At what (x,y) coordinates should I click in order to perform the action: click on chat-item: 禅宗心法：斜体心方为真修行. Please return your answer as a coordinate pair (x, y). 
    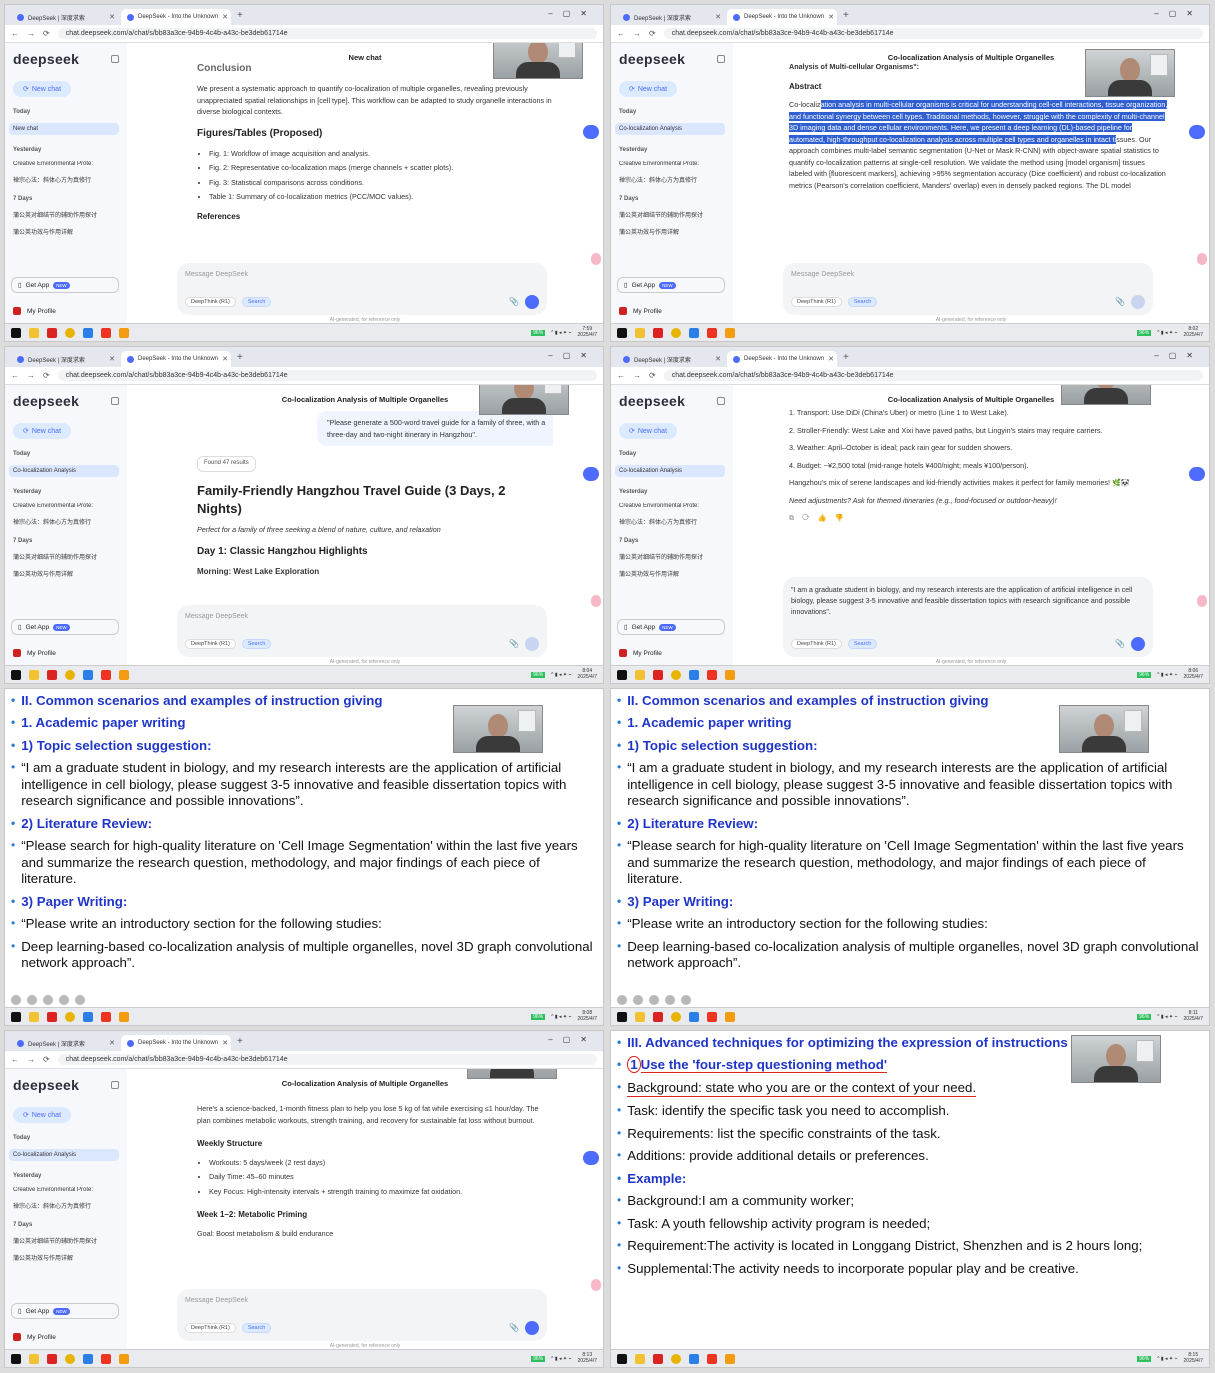
    Looking at the image, I should click on (66, 521).